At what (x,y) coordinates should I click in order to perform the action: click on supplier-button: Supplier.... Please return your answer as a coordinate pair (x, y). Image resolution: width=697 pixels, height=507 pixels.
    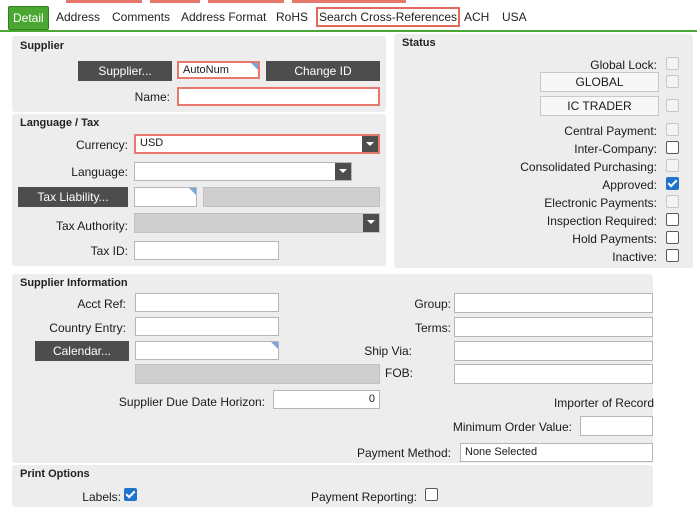
    Looking at the image, I should click on (125, 71).